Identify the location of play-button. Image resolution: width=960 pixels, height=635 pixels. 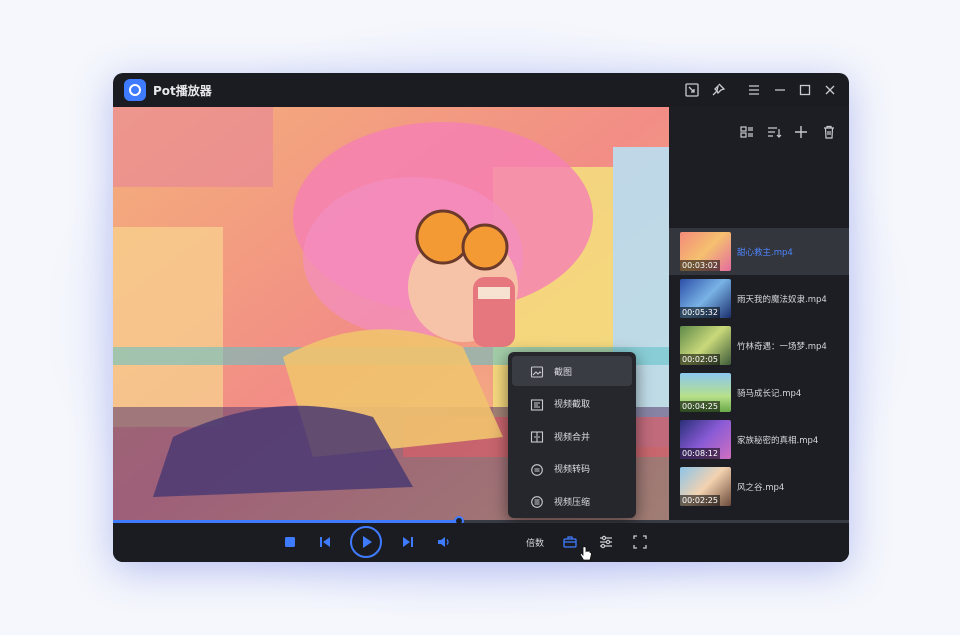
(366, 542).